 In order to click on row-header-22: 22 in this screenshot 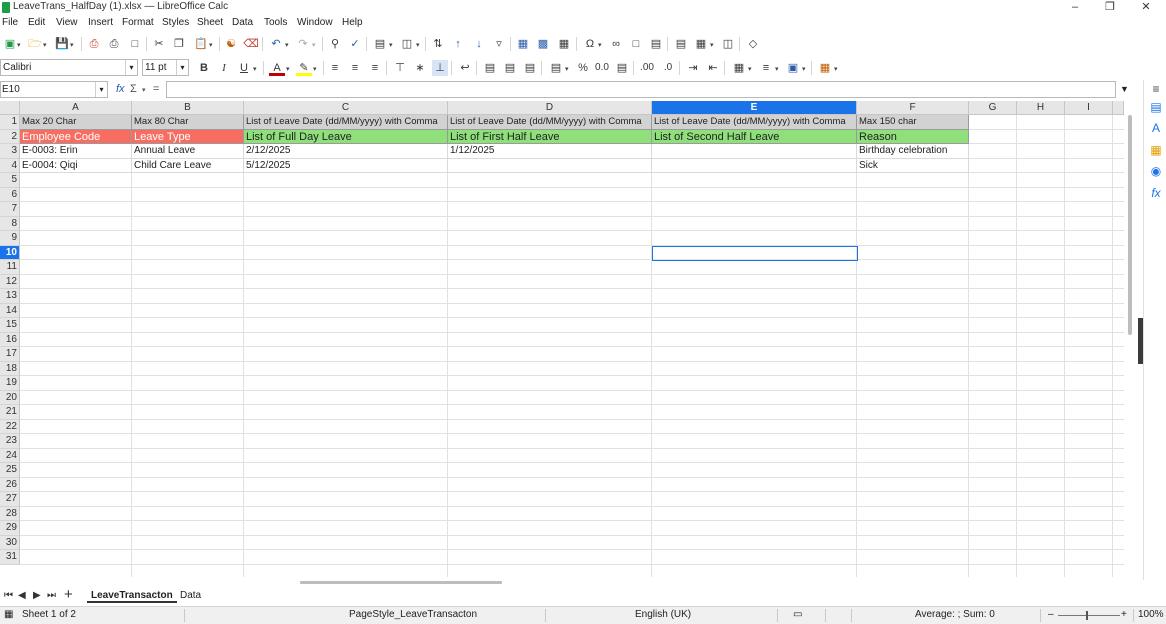, I will do `click(10, 426)`.